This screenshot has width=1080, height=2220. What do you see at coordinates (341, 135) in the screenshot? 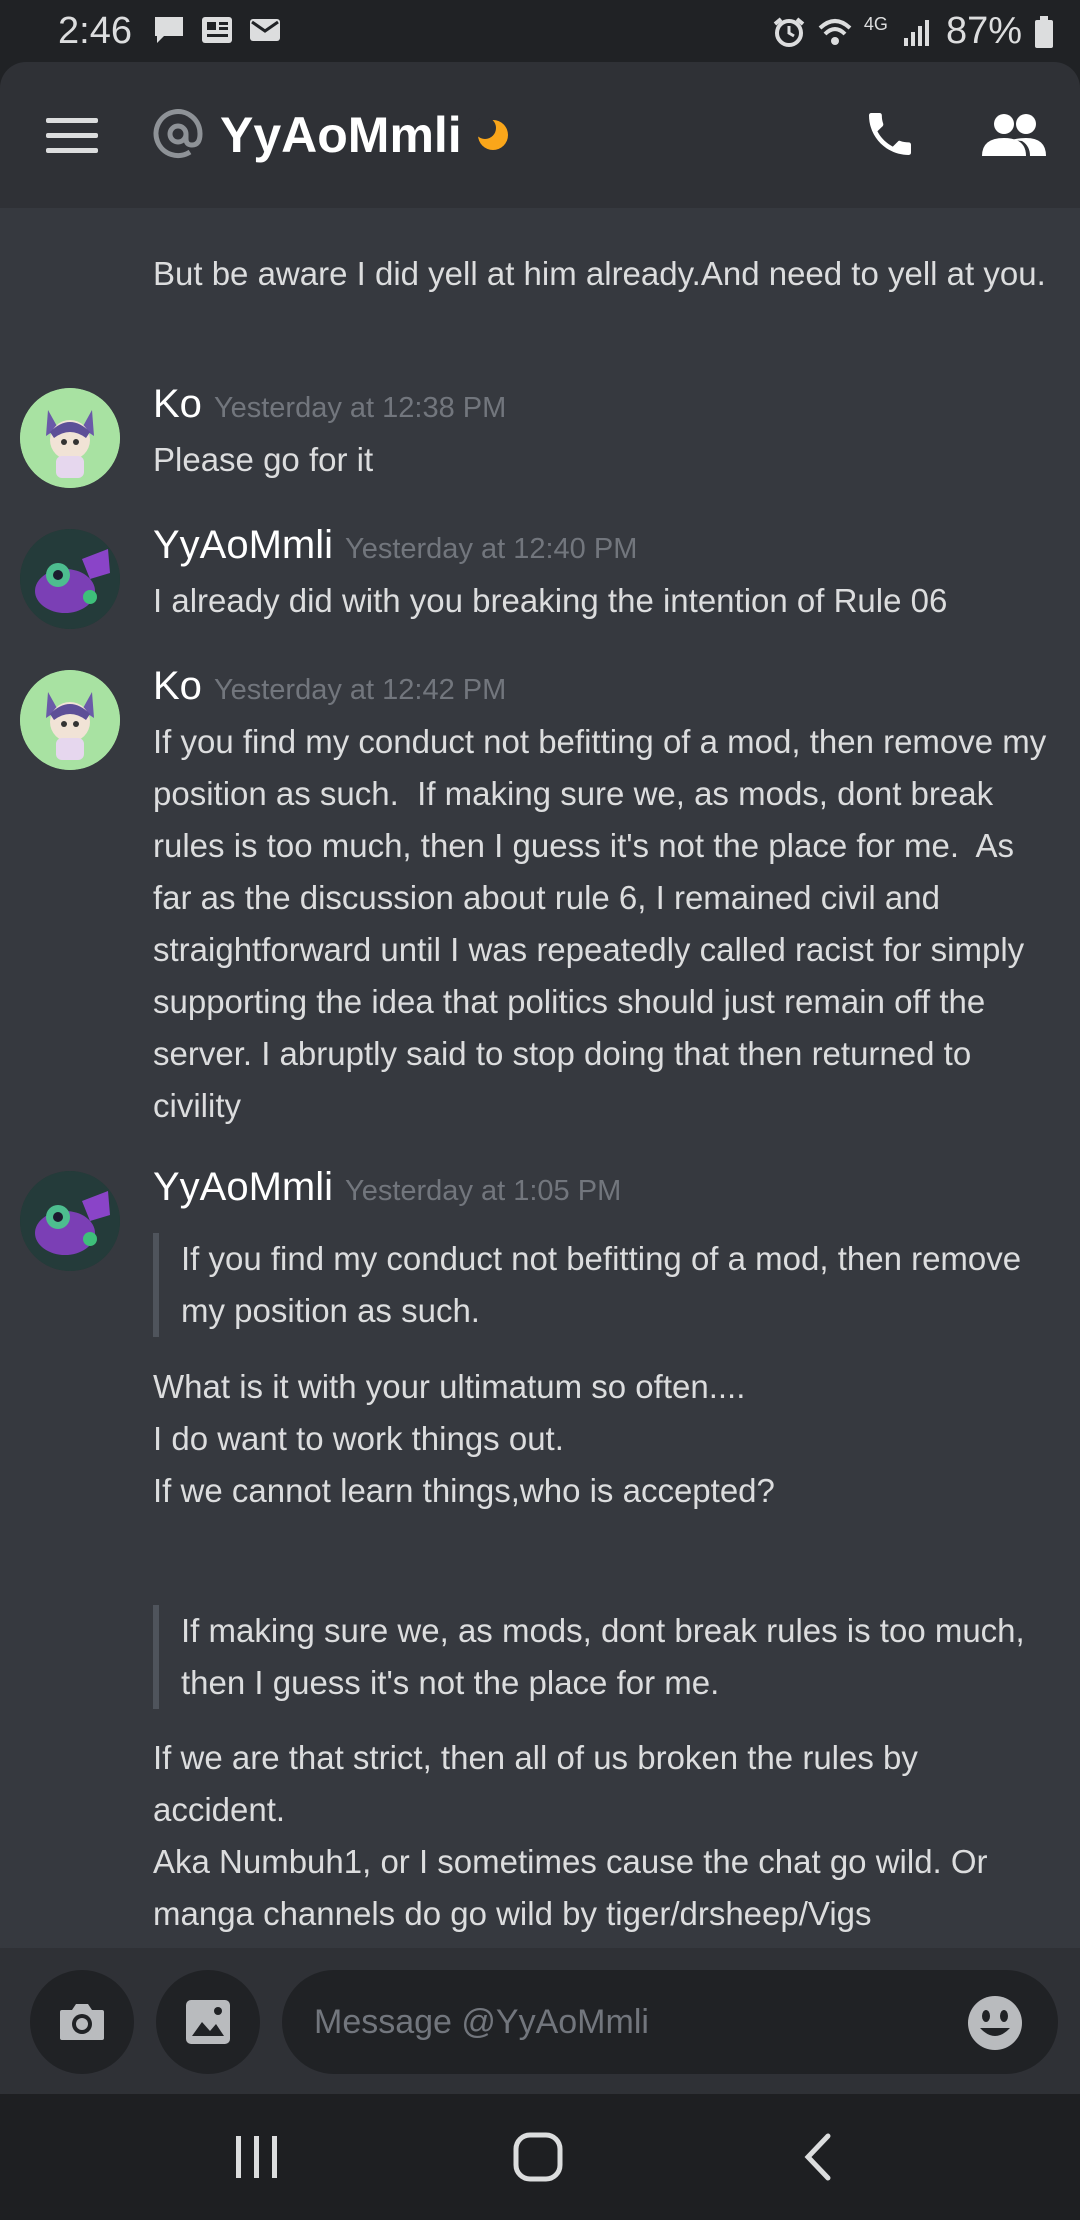
I see `dm-title: YyAoMmli` at bounding box center [341, 135].